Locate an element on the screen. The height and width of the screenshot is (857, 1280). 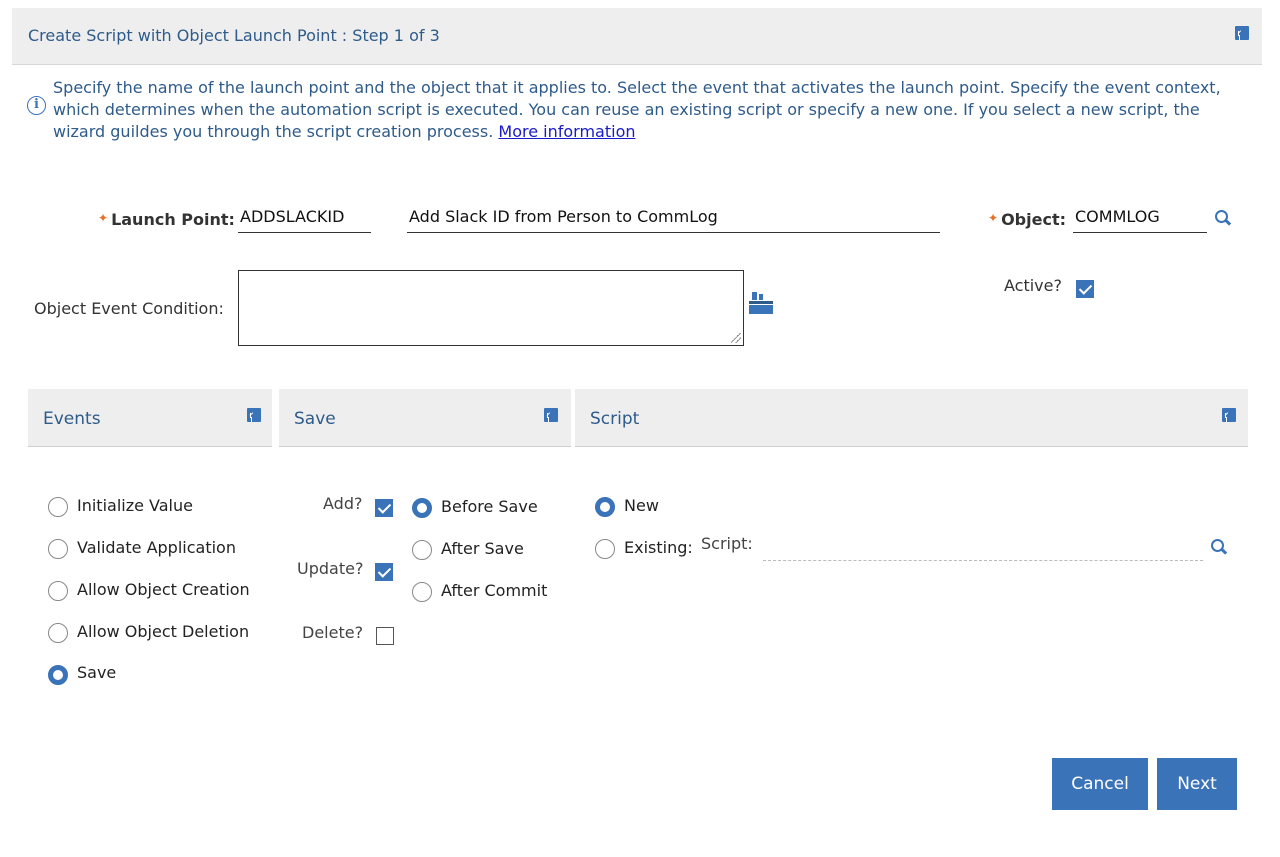
object-event-condition-label: Object Event Condition: is located at coordinates (129, 308).